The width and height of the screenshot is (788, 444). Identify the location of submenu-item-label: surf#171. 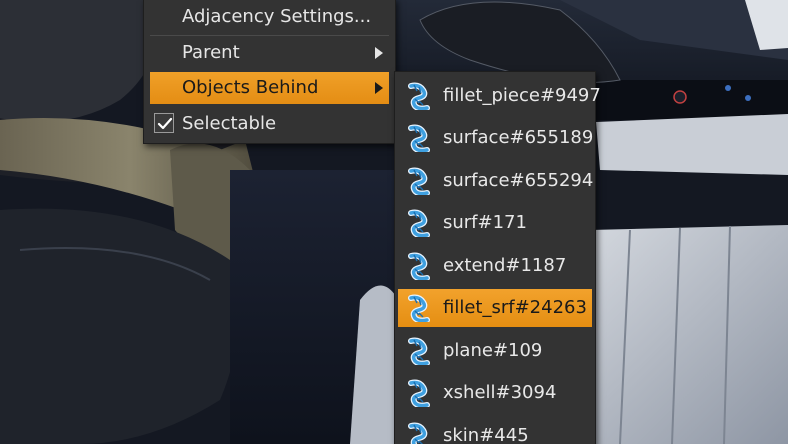
(485, 222).